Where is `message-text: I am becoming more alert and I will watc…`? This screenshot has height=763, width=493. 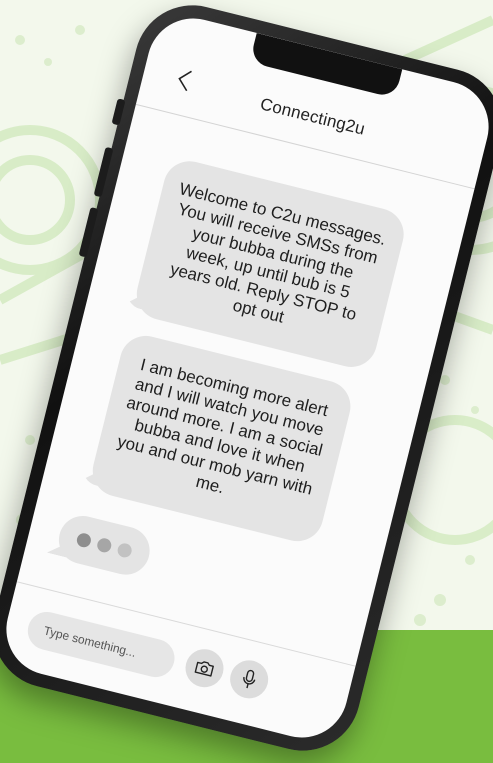 message-text: I am becoming more alert and I will watc… is located at coordinates (223, 427).